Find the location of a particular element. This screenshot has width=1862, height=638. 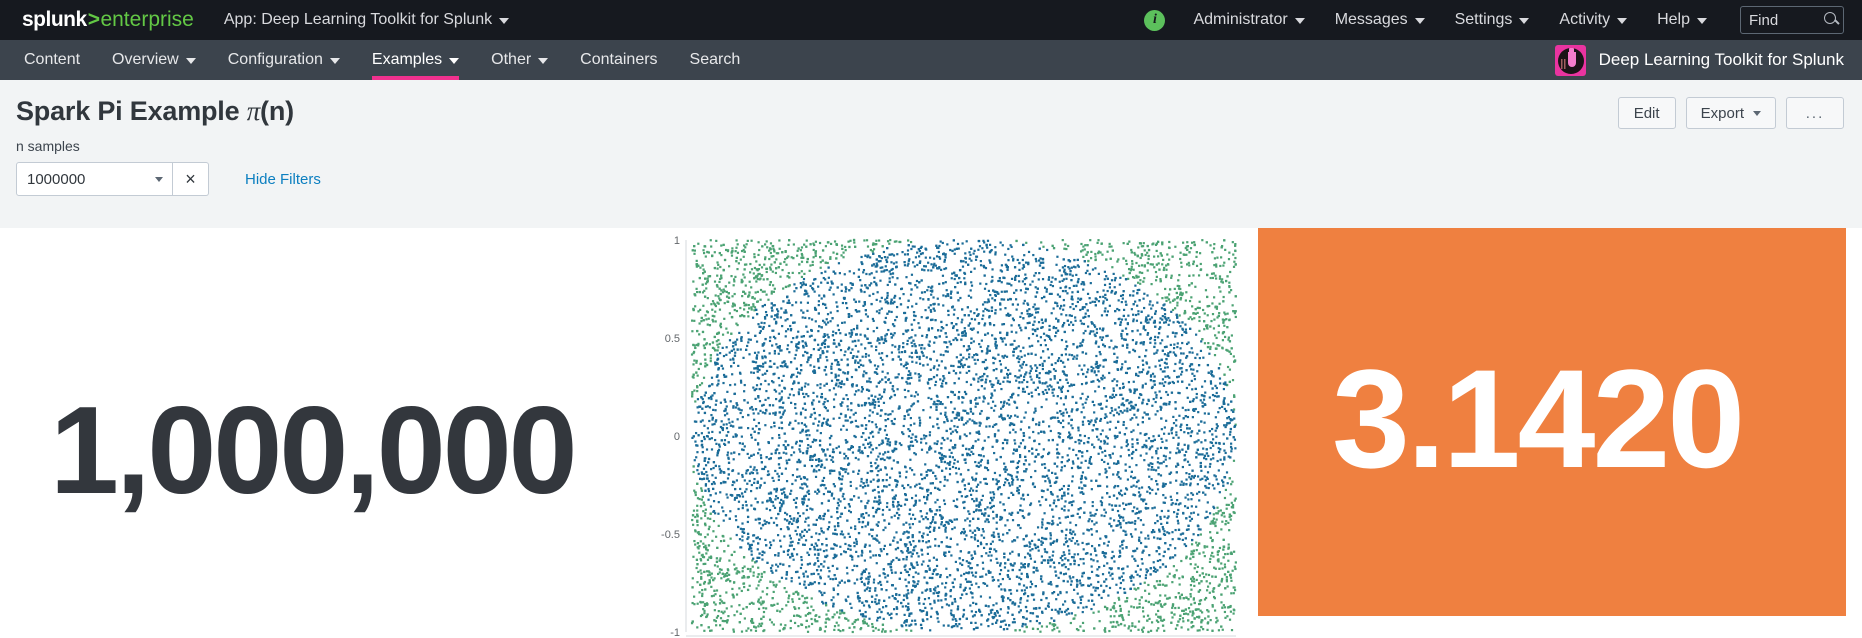

nav-item-content: Content is located at coordinates (52, 60).